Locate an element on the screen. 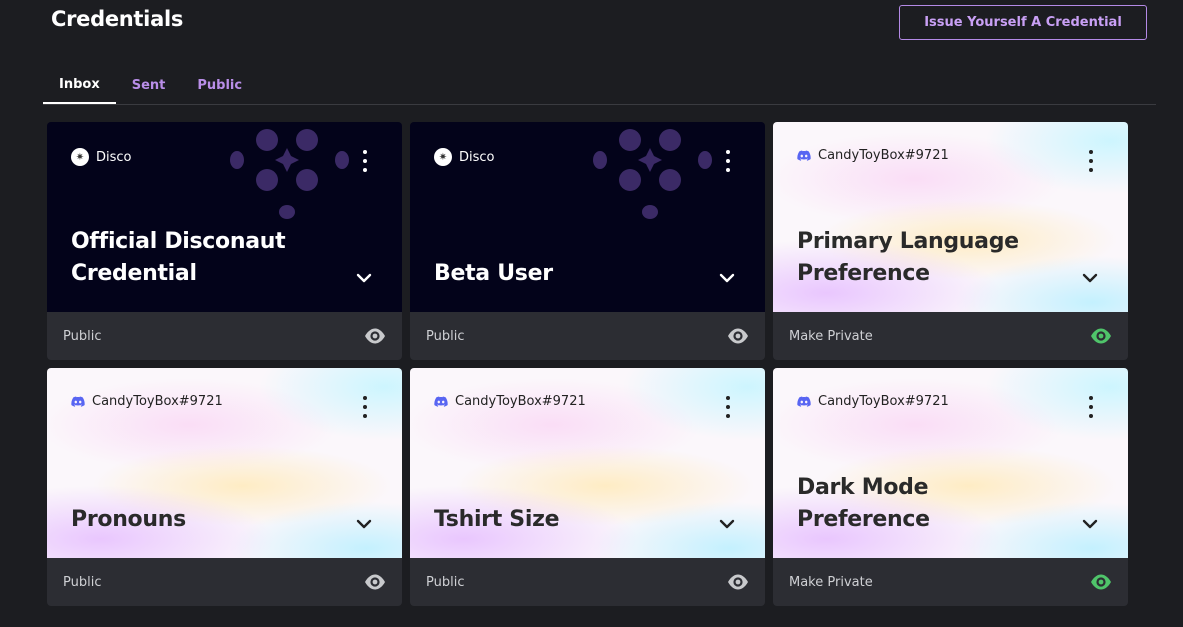 This screenshot has height=627, width=1183. page-title: Credentials is located at coordinates (117, 19).